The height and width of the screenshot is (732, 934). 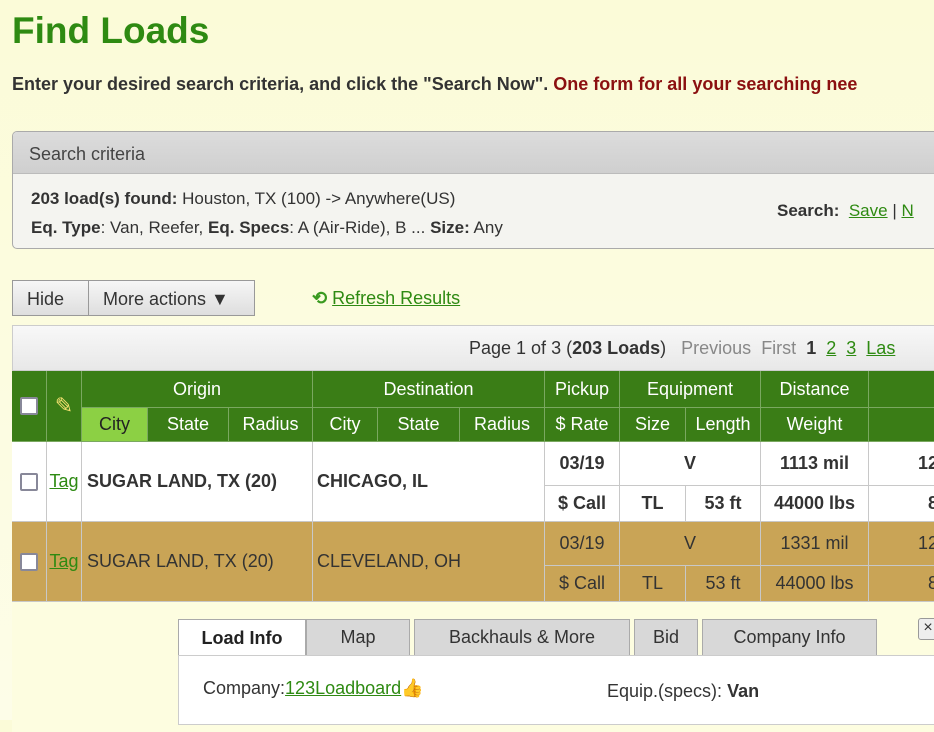 What do you see at coordinates (815, 544) in the screenshot?
I see `distance-cell: 1331 mil` at bounding box center [815, 544].